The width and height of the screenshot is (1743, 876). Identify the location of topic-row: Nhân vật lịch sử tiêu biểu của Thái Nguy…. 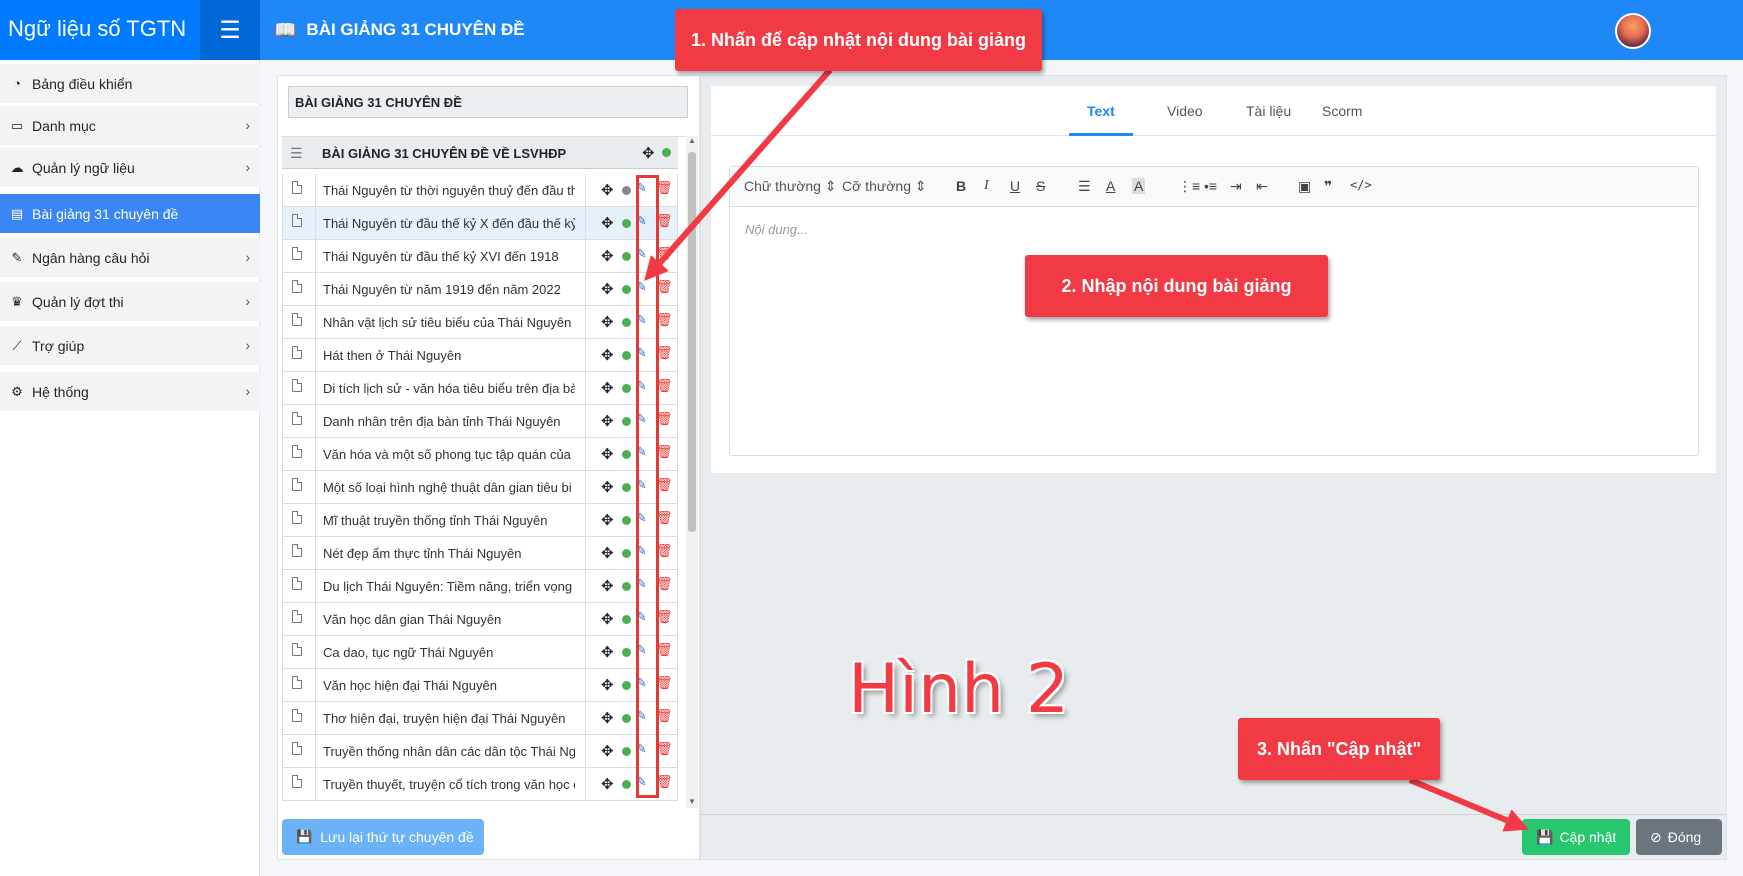
(480, 322).